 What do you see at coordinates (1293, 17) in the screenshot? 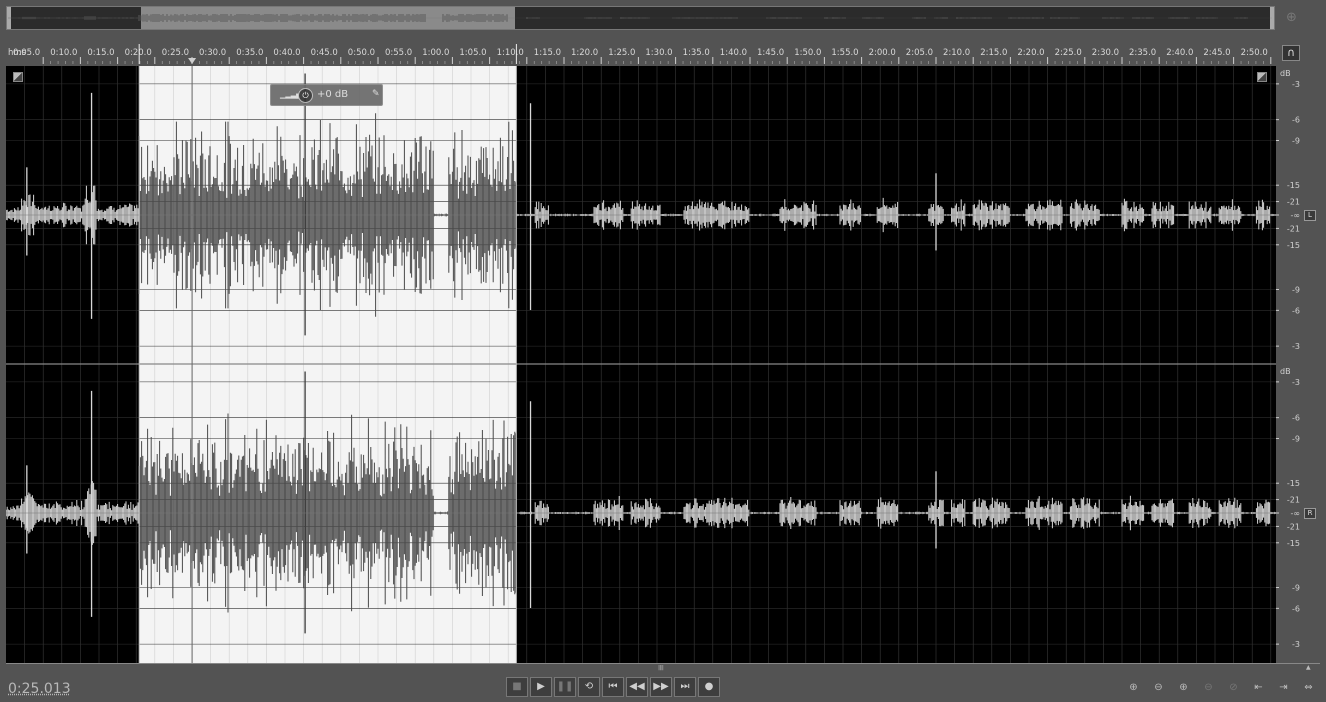
I see `zoom-navigator-icon: ⊕` at bounding box center [1293, 17].